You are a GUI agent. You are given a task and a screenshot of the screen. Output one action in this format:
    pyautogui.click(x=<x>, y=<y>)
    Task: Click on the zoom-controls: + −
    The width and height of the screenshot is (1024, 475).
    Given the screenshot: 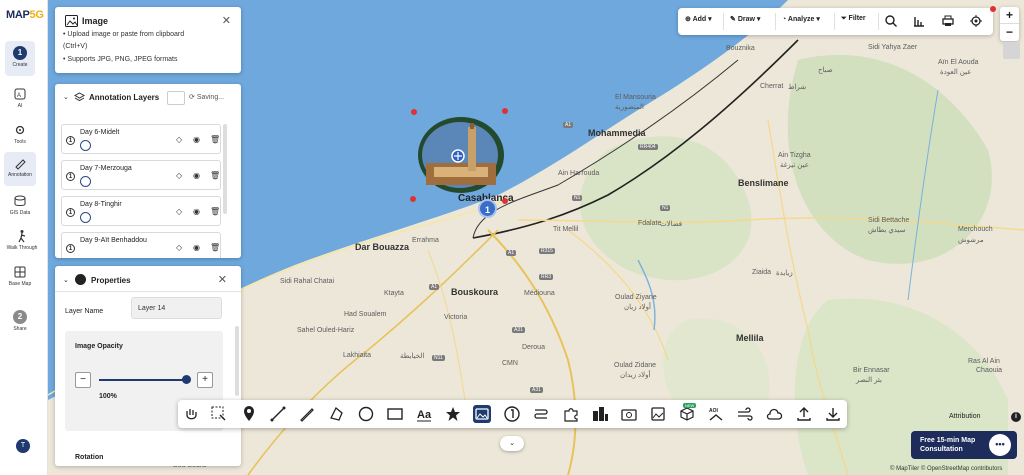 What is the action you would take?
    pyautogui.click(x=1009, y=24)
    